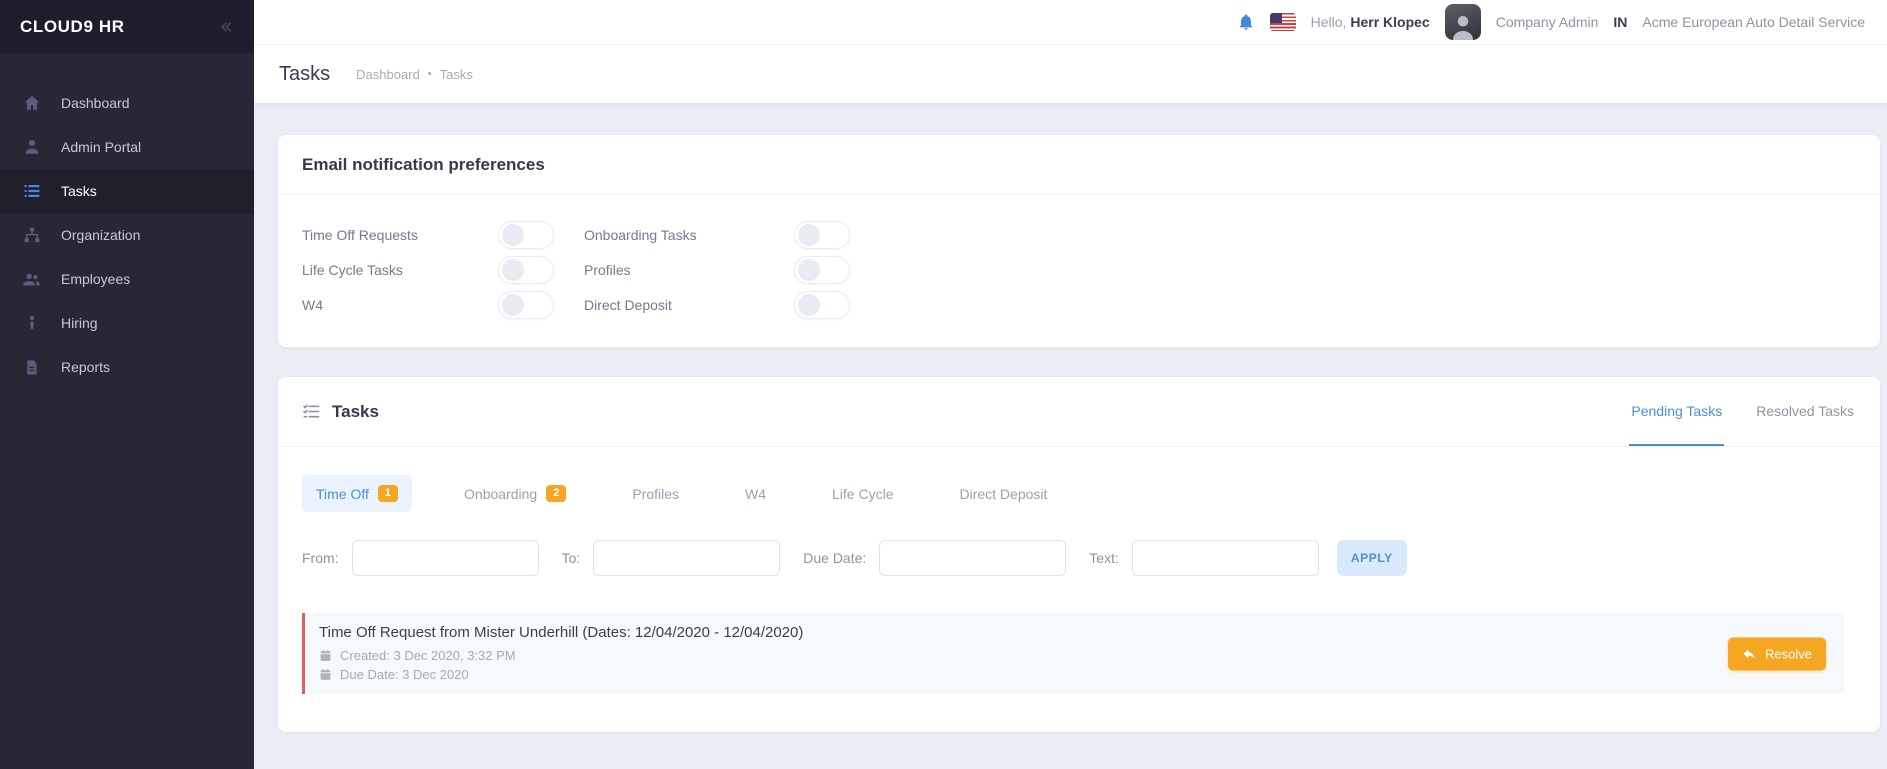 This screenshot has width=1887, height=769. I want to click on checklist-icon, so click(311, 411).